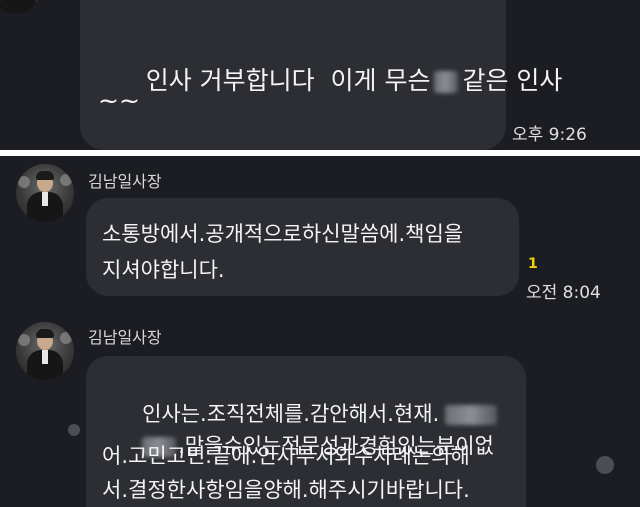 The width and height of the screenshot is (640, 507). I want to click on message-text: 서.결정한사항임을양해.해주시기바랍니다., so click(286, 490).